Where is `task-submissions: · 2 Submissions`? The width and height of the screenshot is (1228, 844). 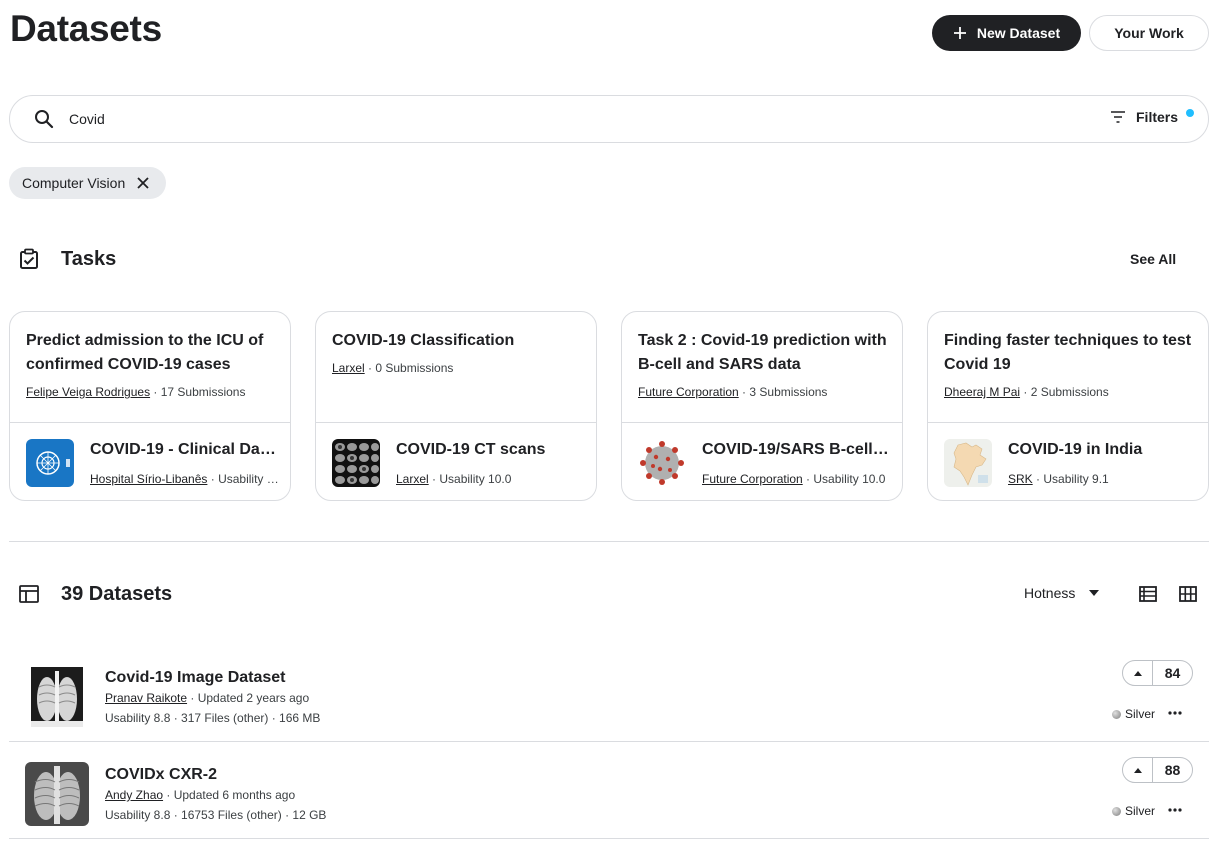
task-submissions: · 2 Submissions is located at coordinates (1064, 392).